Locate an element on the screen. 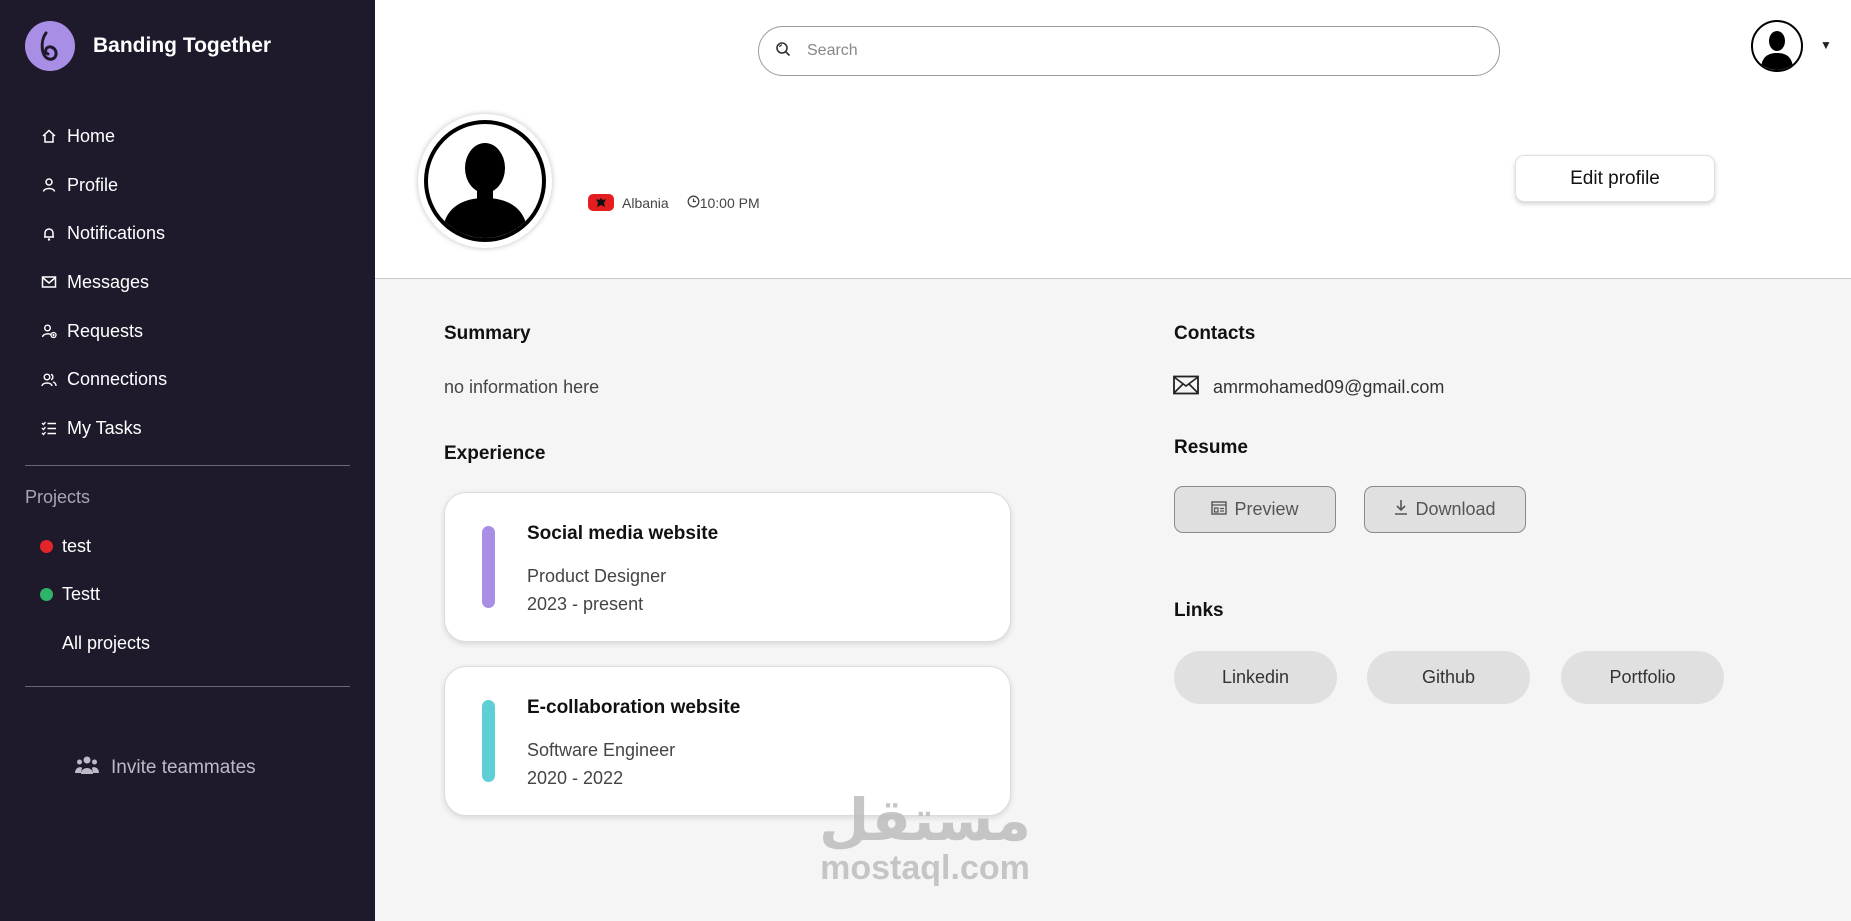 The image size is (1851, 921). search-icon is located at coordinates (783, 51).